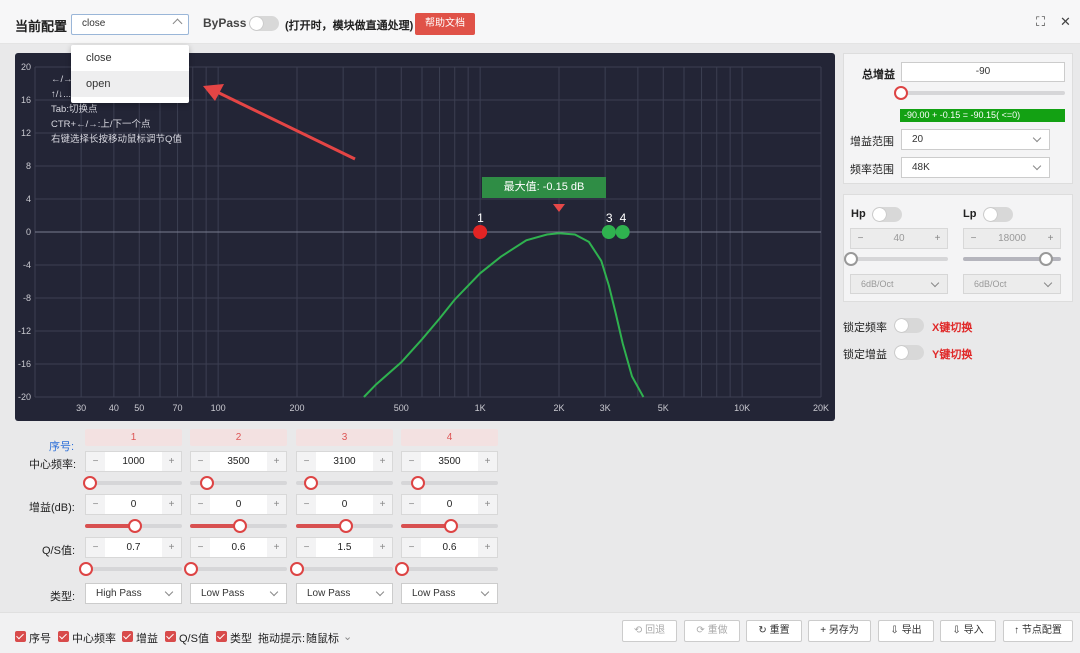  I want to click on filter-type-select: High Pass, so click(133, 593).